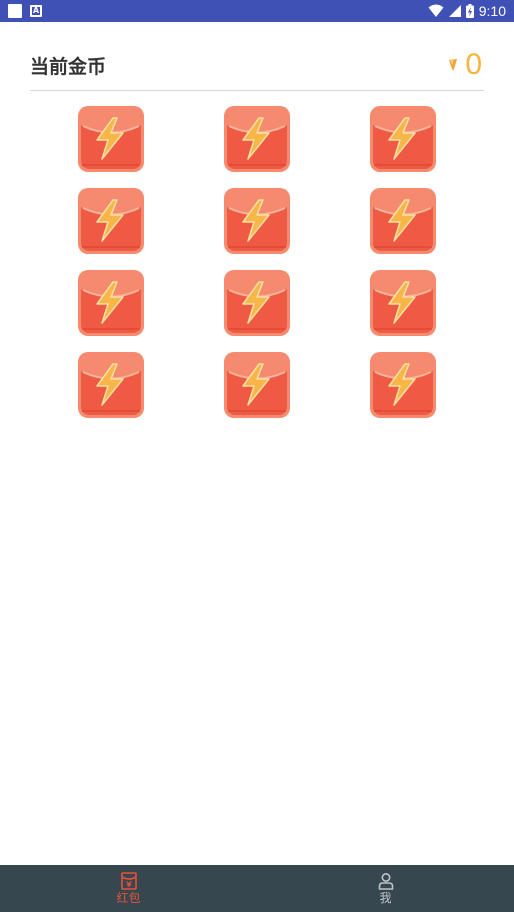 Image resolution: width=514 pixels, height=912 pixels. Describe the element at coordinates (257, 11) in the screenshot. I see `status-bar: A 9:10` at that location.